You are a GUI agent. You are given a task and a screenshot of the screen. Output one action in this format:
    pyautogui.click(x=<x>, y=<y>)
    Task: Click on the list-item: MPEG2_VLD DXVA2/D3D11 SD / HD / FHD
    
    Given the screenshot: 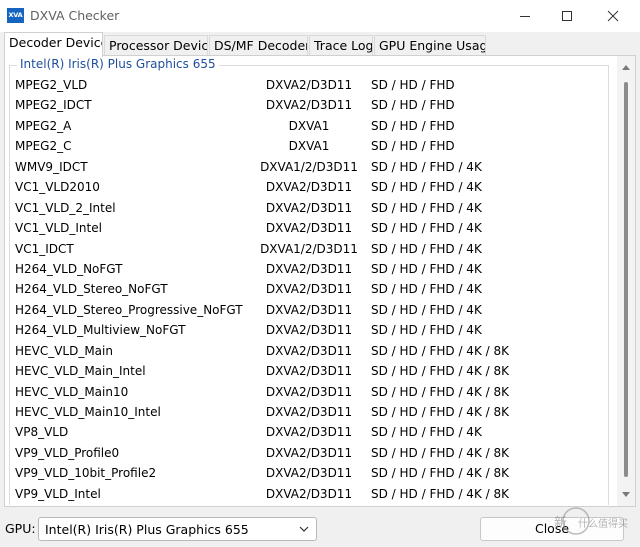 What is the action you would take?
    pyautogui.click(x=311, y=86)
    